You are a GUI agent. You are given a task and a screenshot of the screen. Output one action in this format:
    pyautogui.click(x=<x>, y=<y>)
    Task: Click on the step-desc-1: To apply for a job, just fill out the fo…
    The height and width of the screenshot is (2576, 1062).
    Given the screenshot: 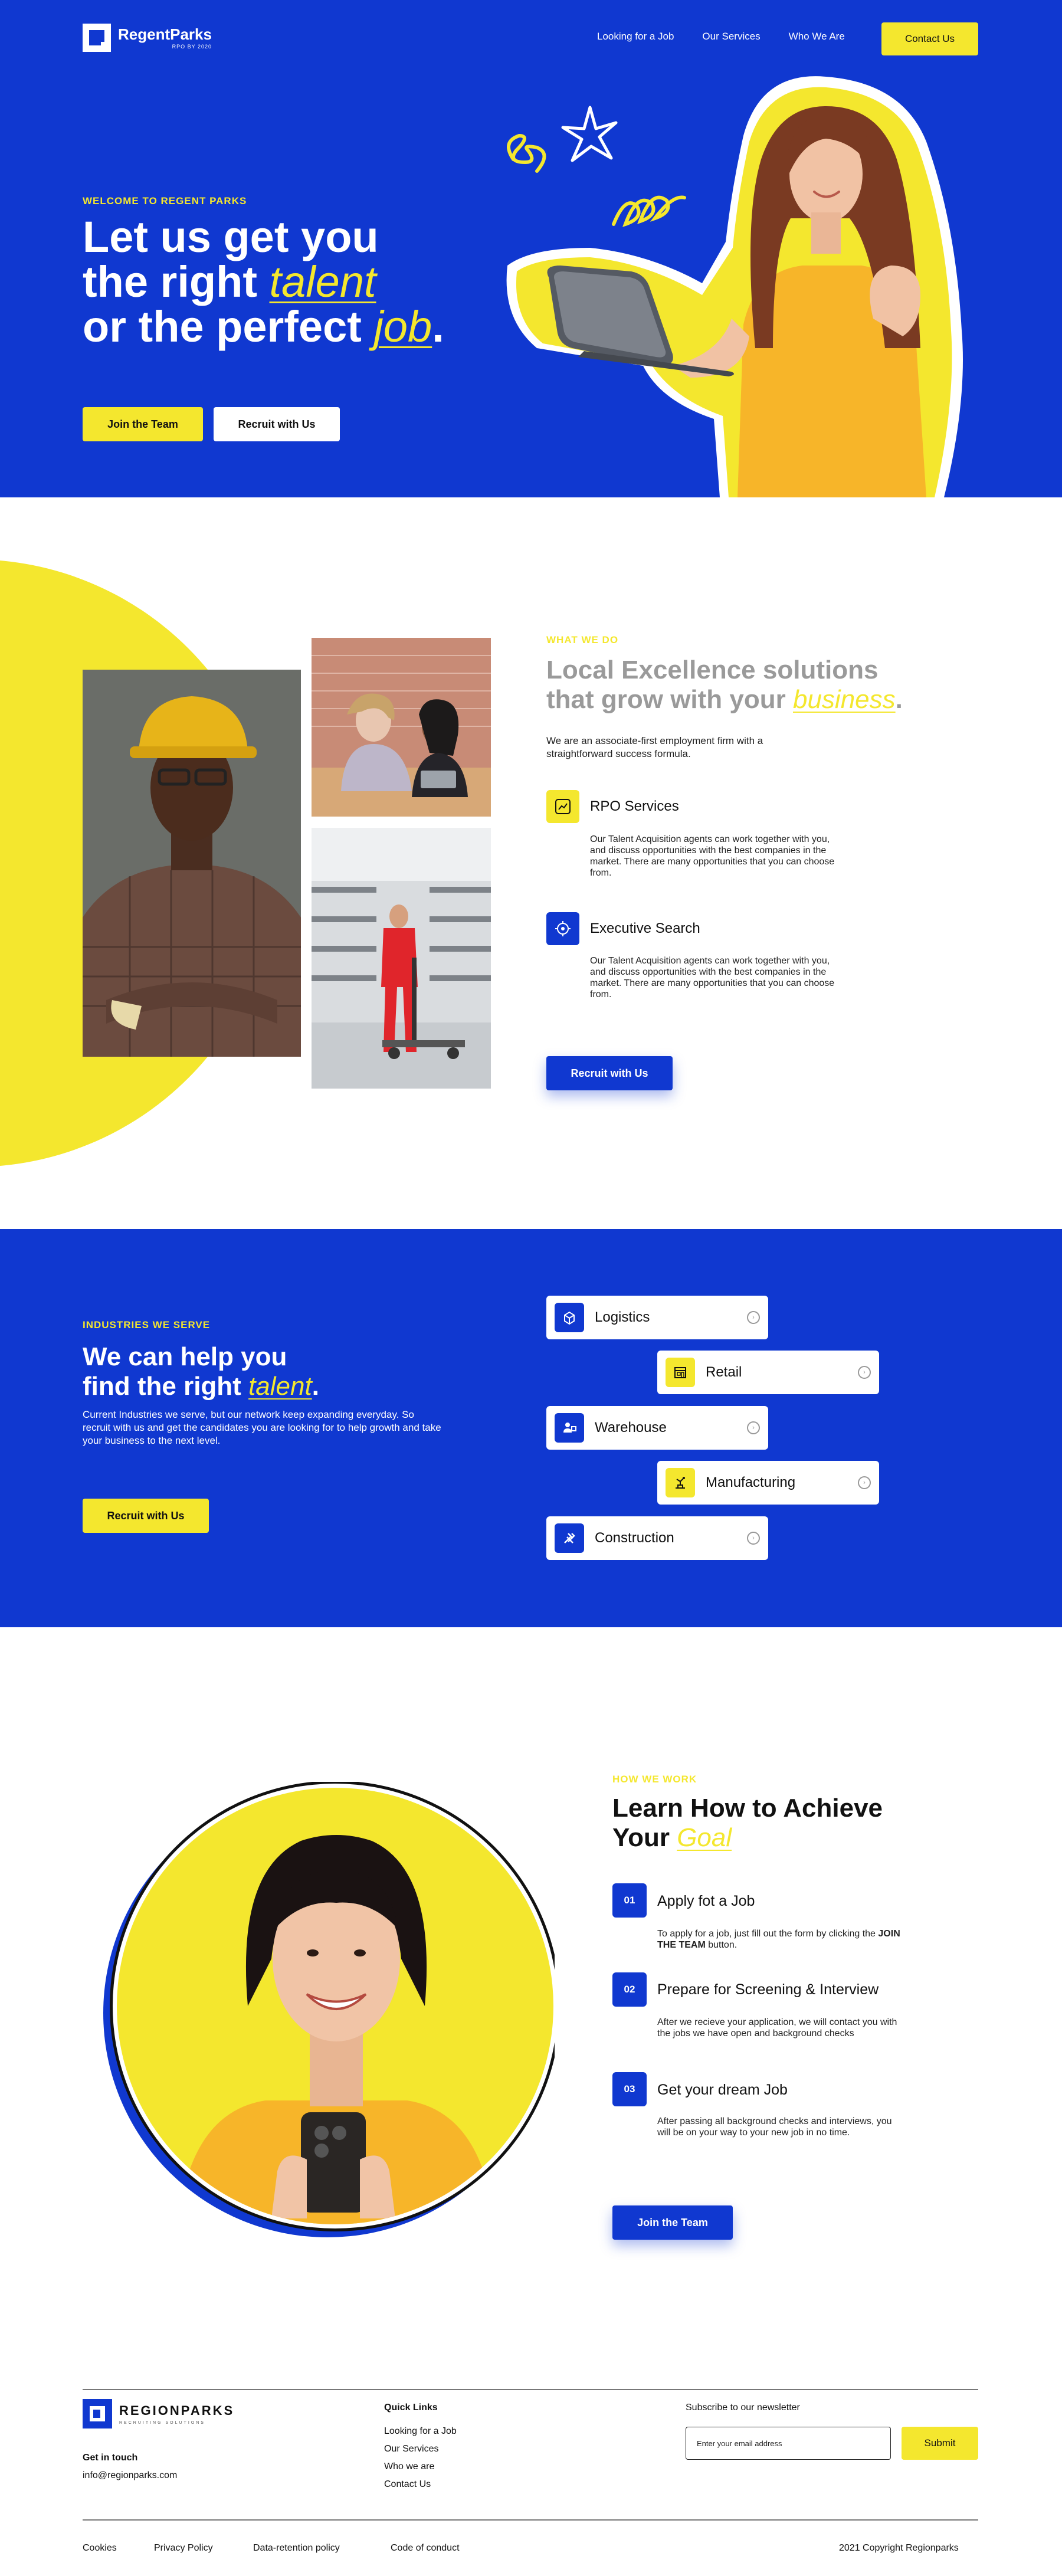 What is the action you would take?
    pyautogui.click(x=781, y=1939)
    